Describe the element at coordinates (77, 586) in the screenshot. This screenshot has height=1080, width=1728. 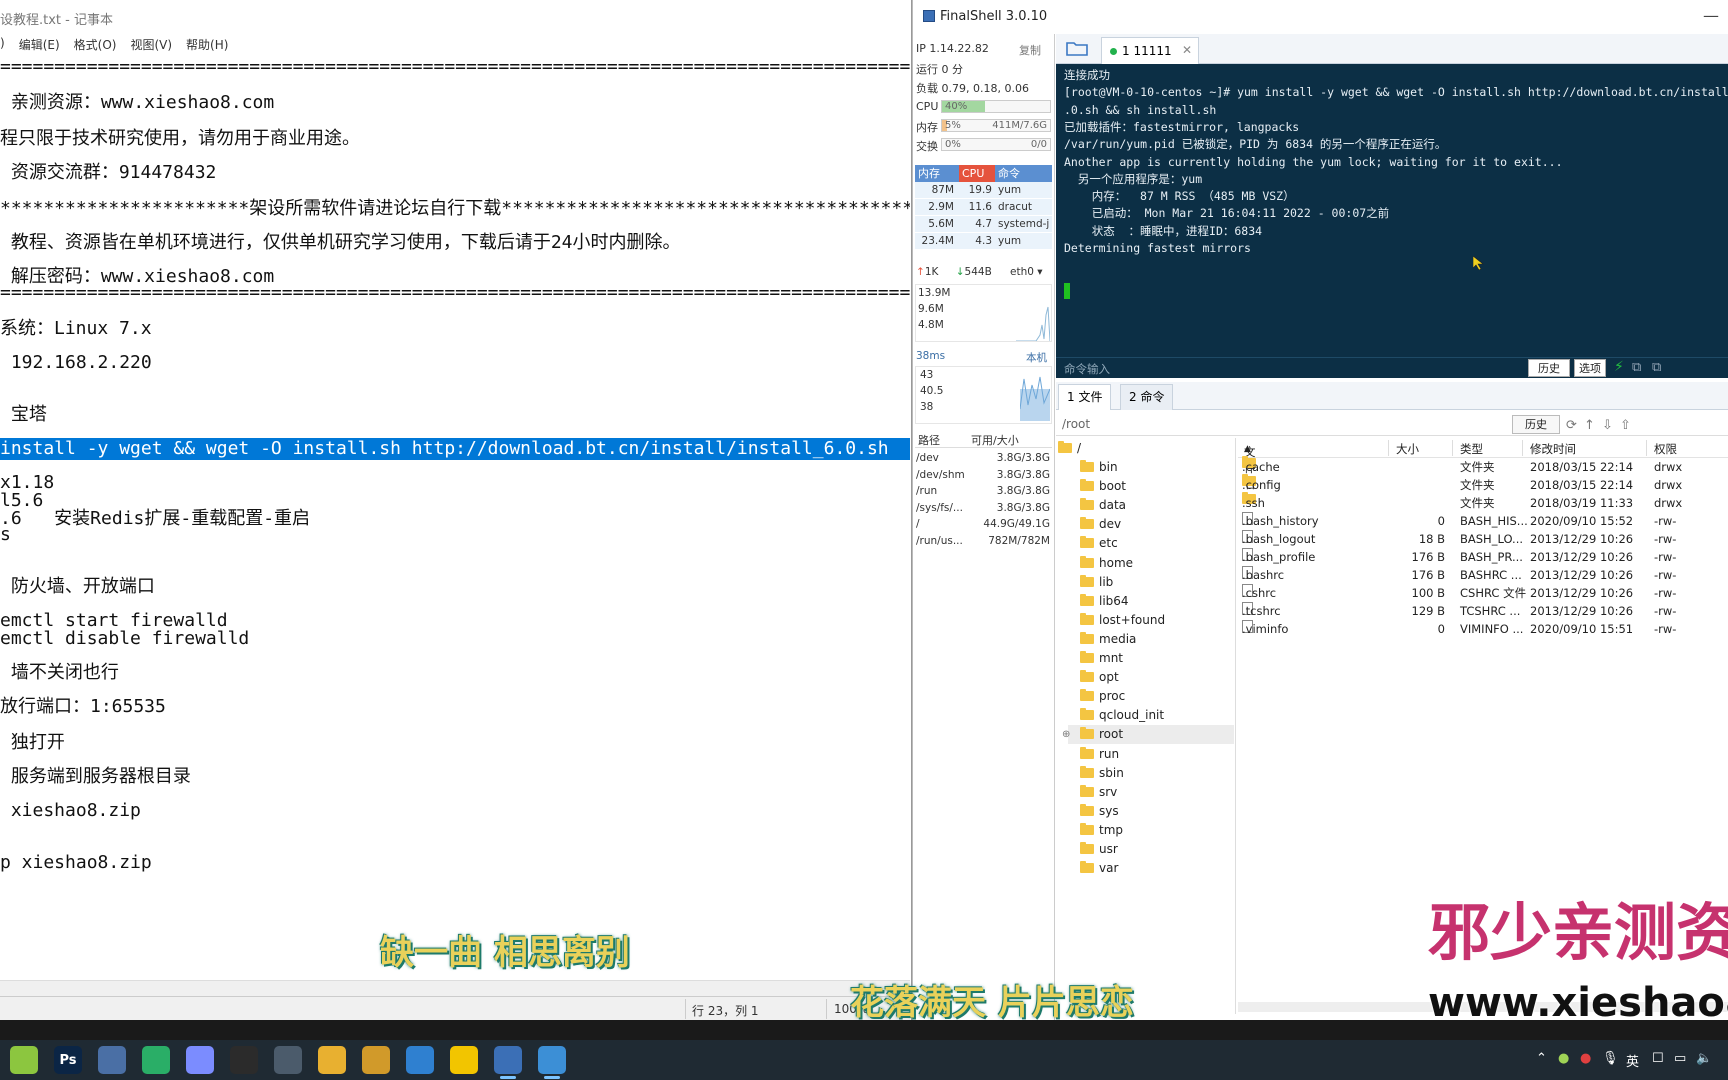
I see `text-line: 防火墙、开放端口` at that location.